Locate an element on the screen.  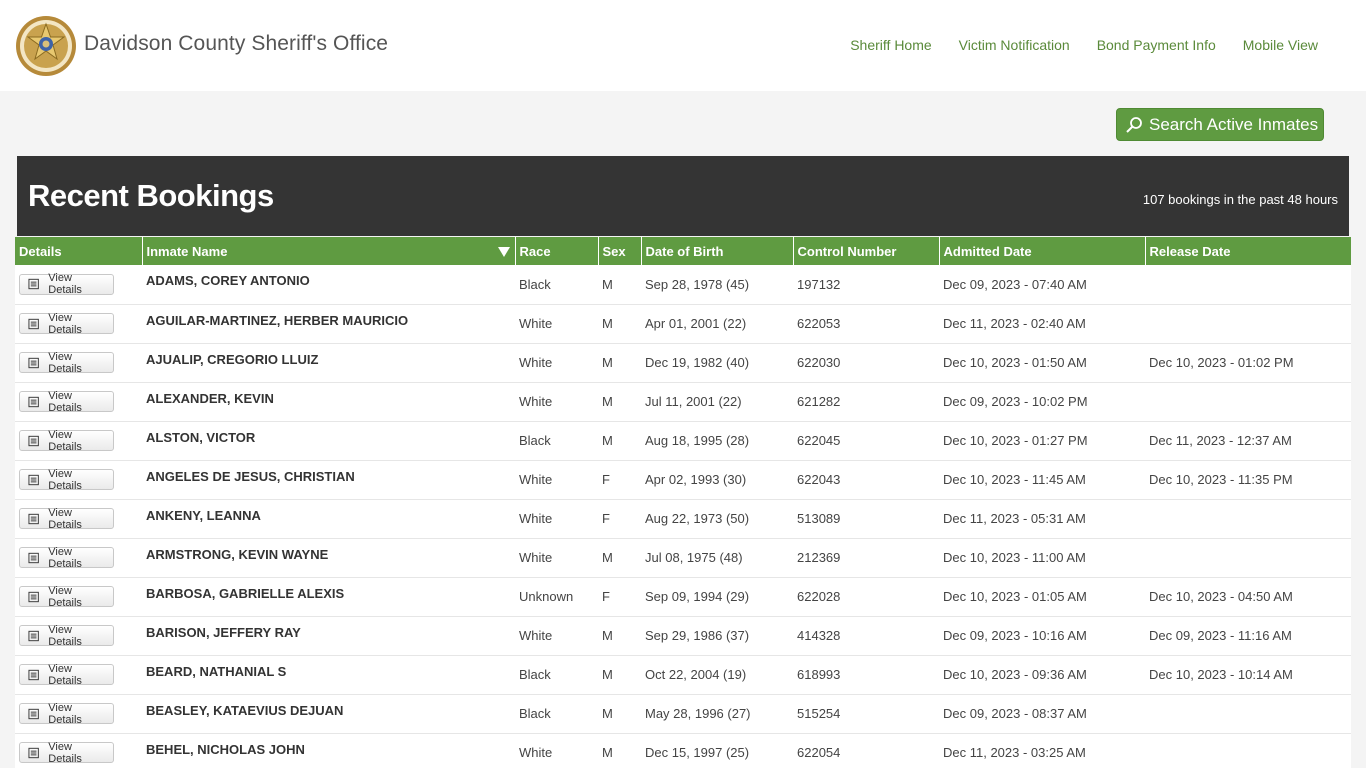
control-number: 622053 is located at coordinates (819, 323).